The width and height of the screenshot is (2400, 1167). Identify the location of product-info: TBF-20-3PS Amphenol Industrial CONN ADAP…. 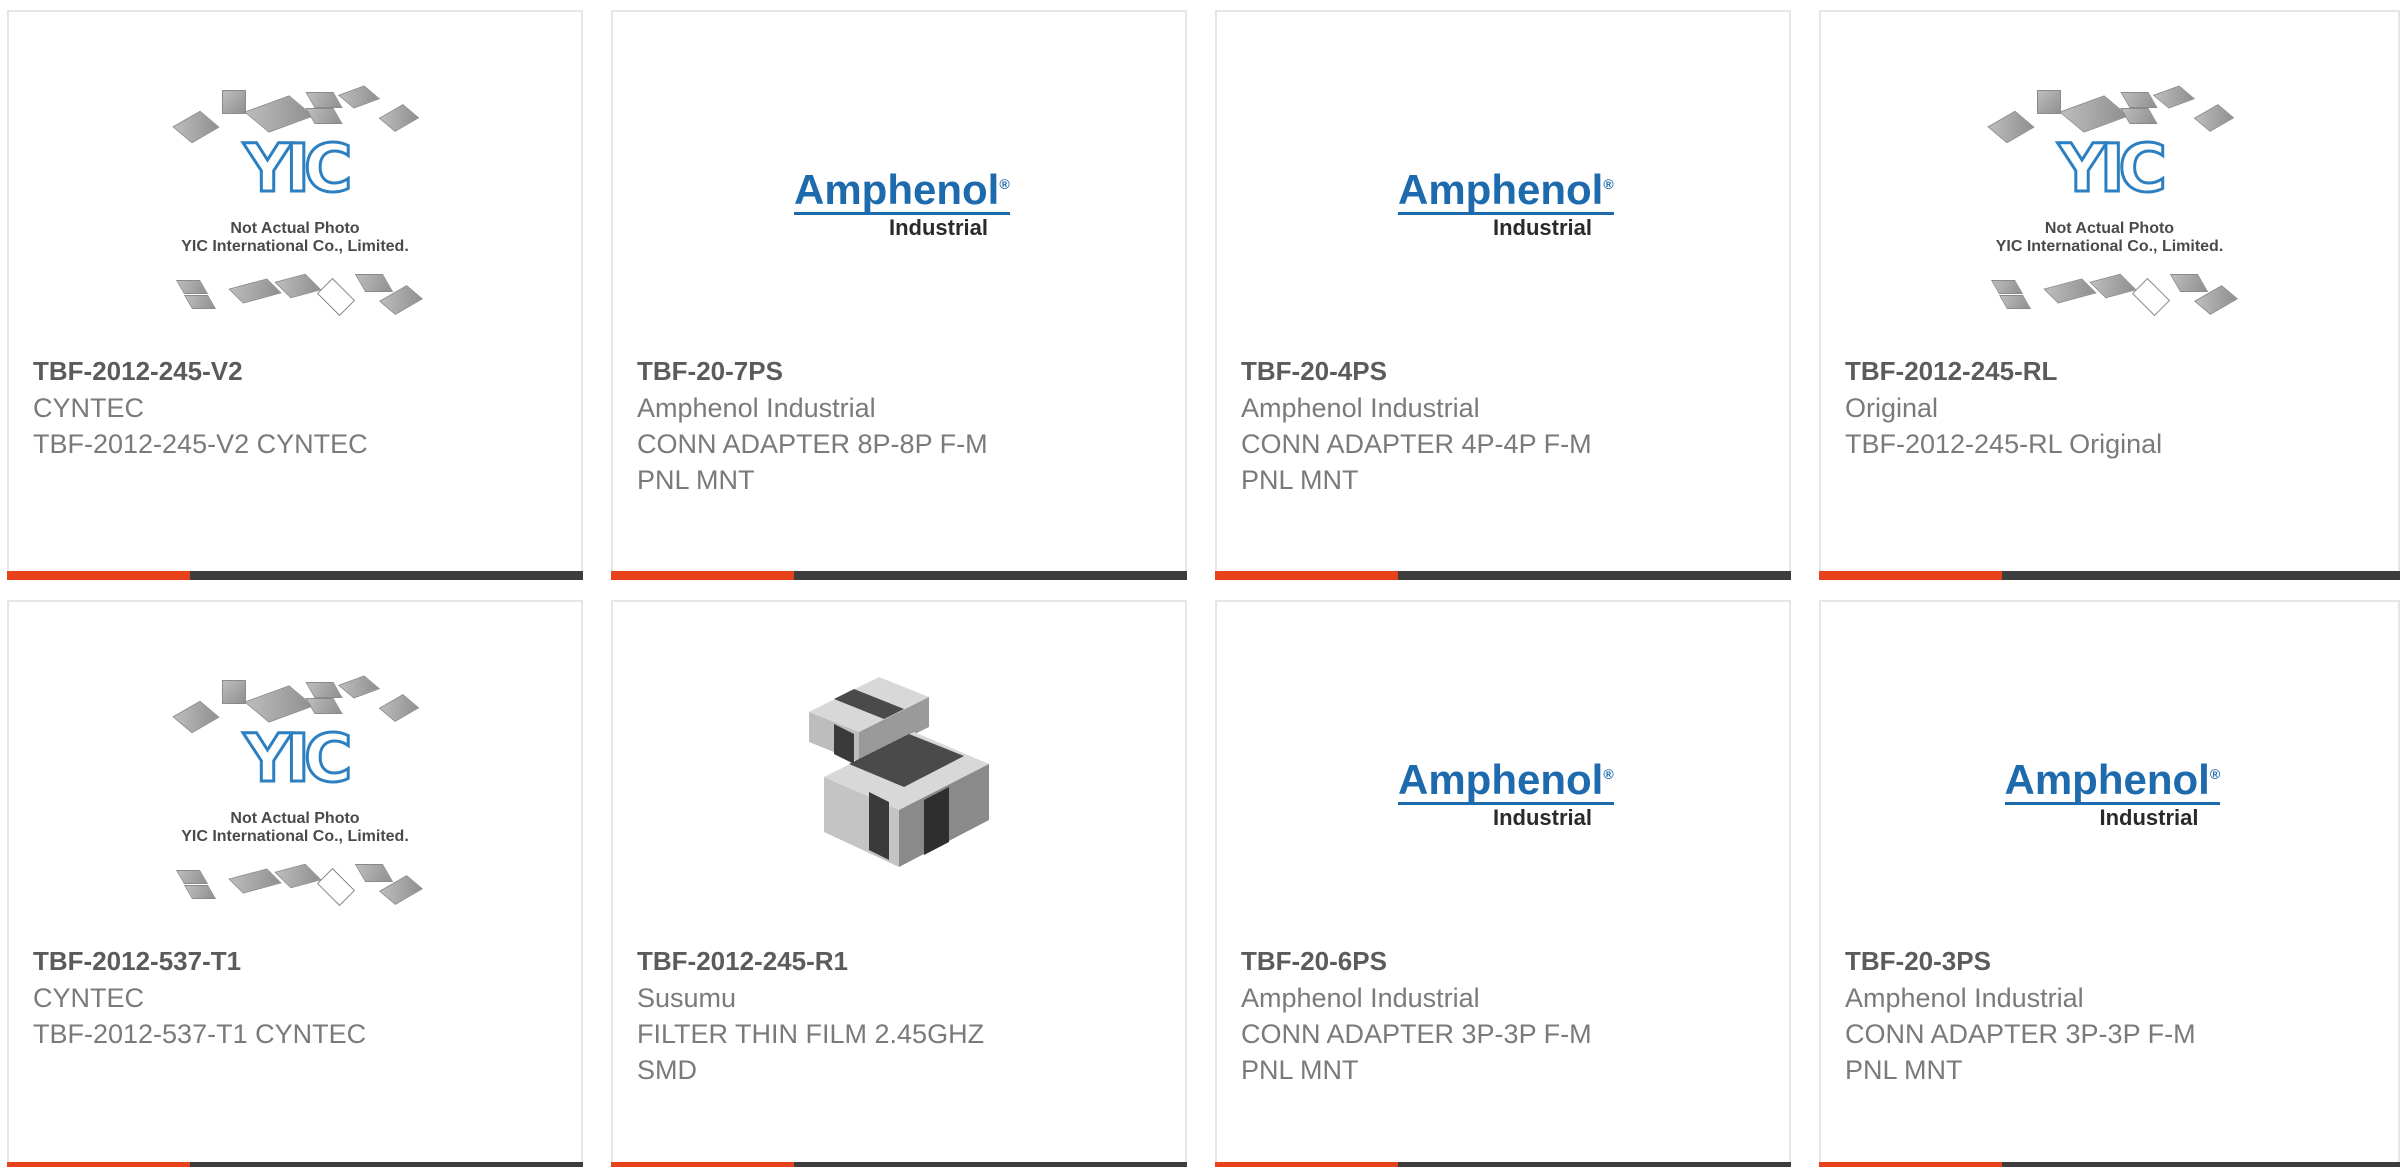
(2111, 1015).